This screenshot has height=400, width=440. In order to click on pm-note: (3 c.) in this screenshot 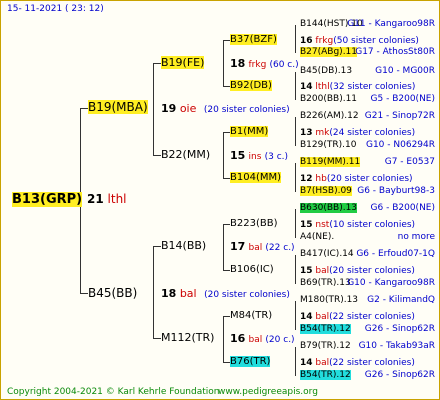, I will do `click(276, 157)`.